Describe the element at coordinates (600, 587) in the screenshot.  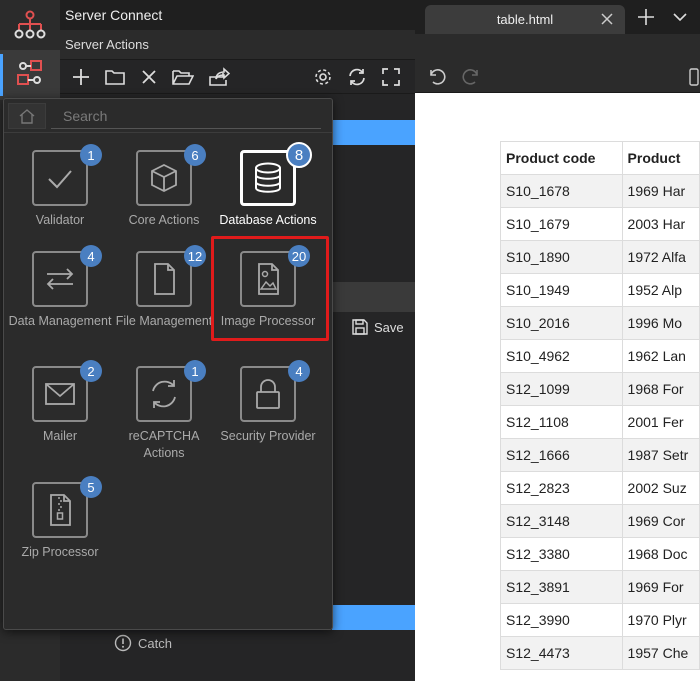
I see `table-row: S12_3891 1969 For` at that location.